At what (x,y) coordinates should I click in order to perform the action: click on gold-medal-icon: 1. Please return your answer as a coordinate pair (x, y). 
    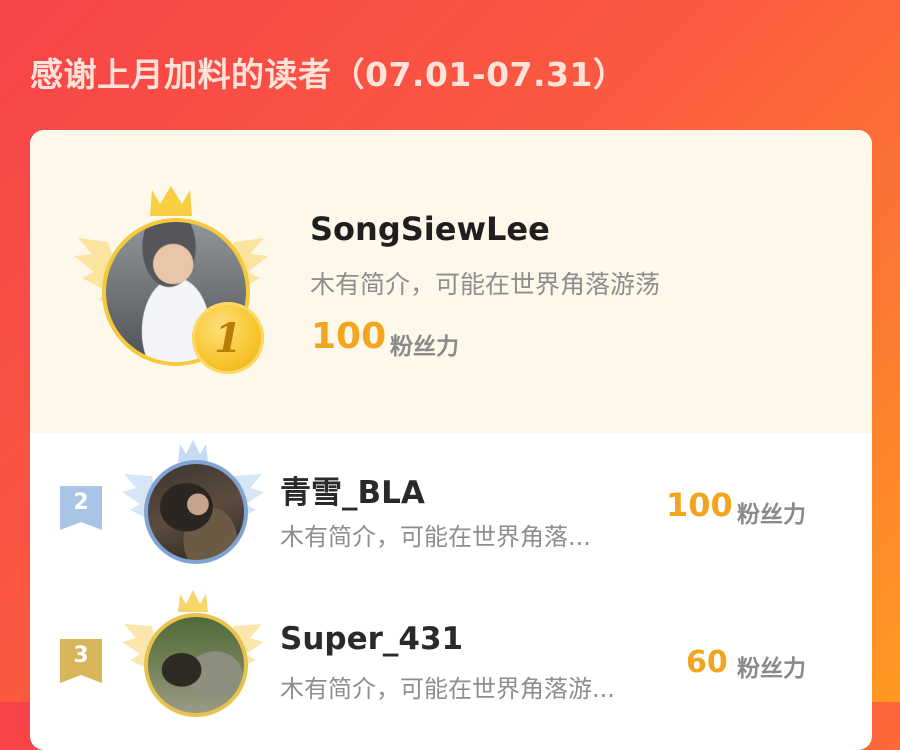
    Looking at the image, I should click on (228, 338).